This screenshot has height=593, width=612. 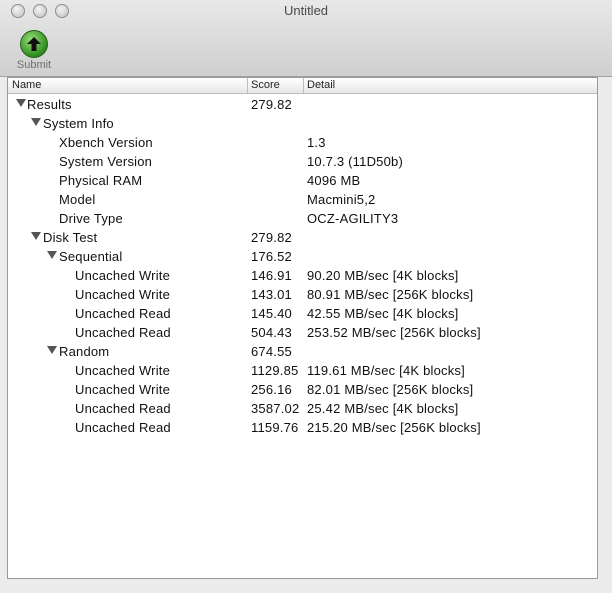 I want to click on row-score: 143.01, so click(x=271, y=294).